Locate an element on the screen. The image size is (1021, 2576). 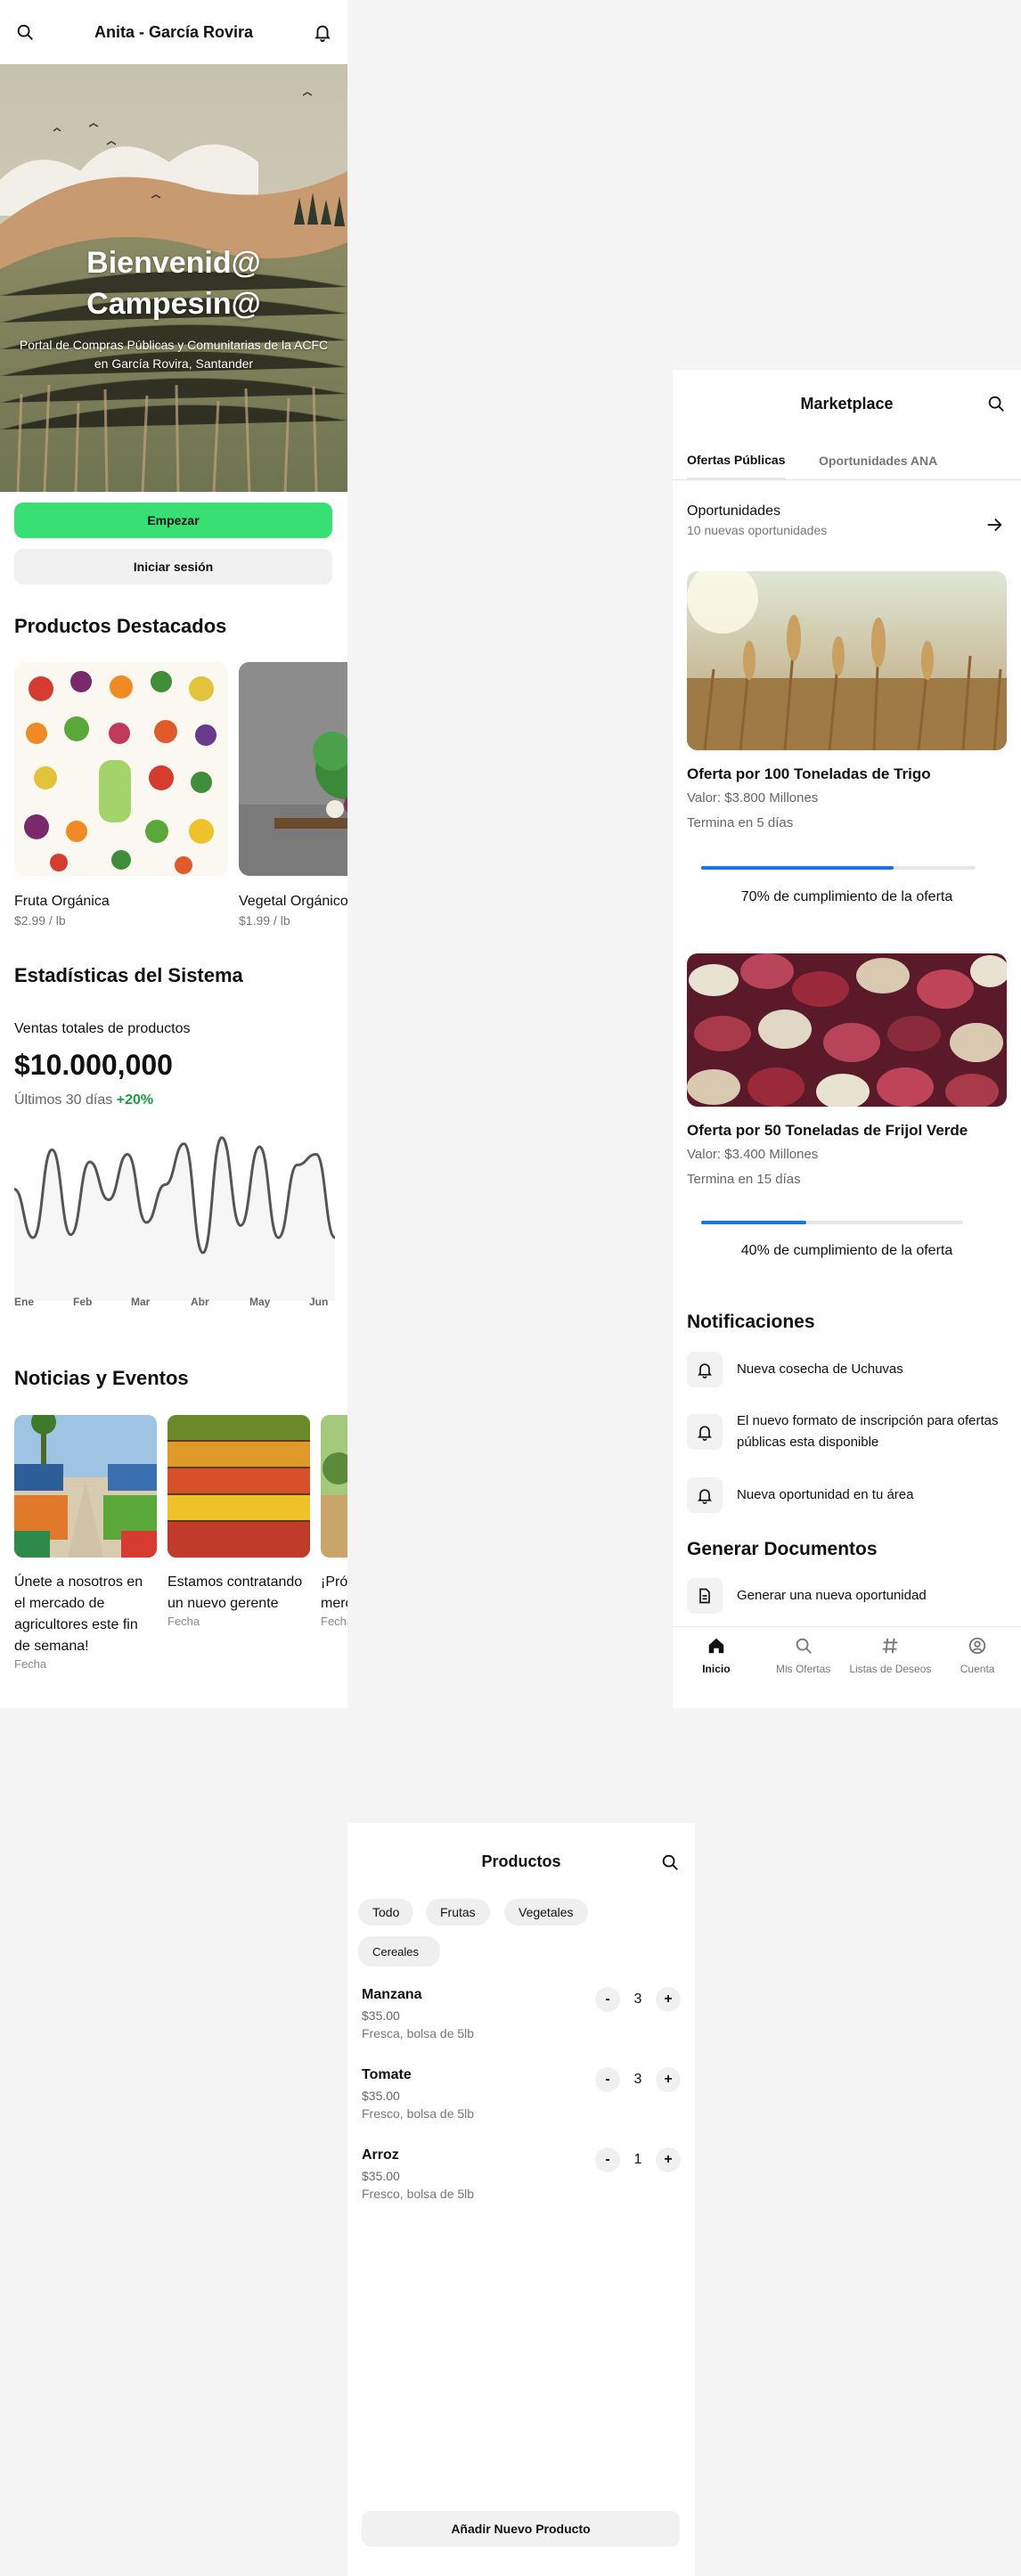
month-label: Feb is located at coordinates (83, 1302).